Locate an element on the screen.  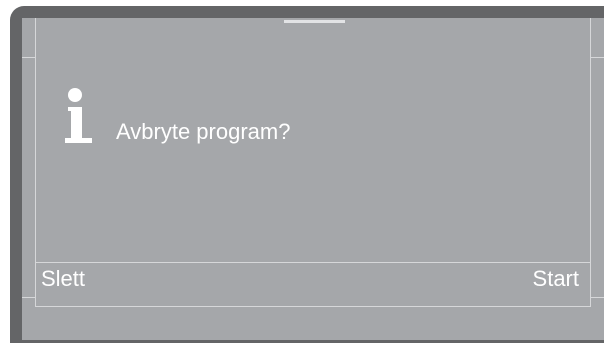
frame-tick-left-bottom is located at coordinates (28, 297).